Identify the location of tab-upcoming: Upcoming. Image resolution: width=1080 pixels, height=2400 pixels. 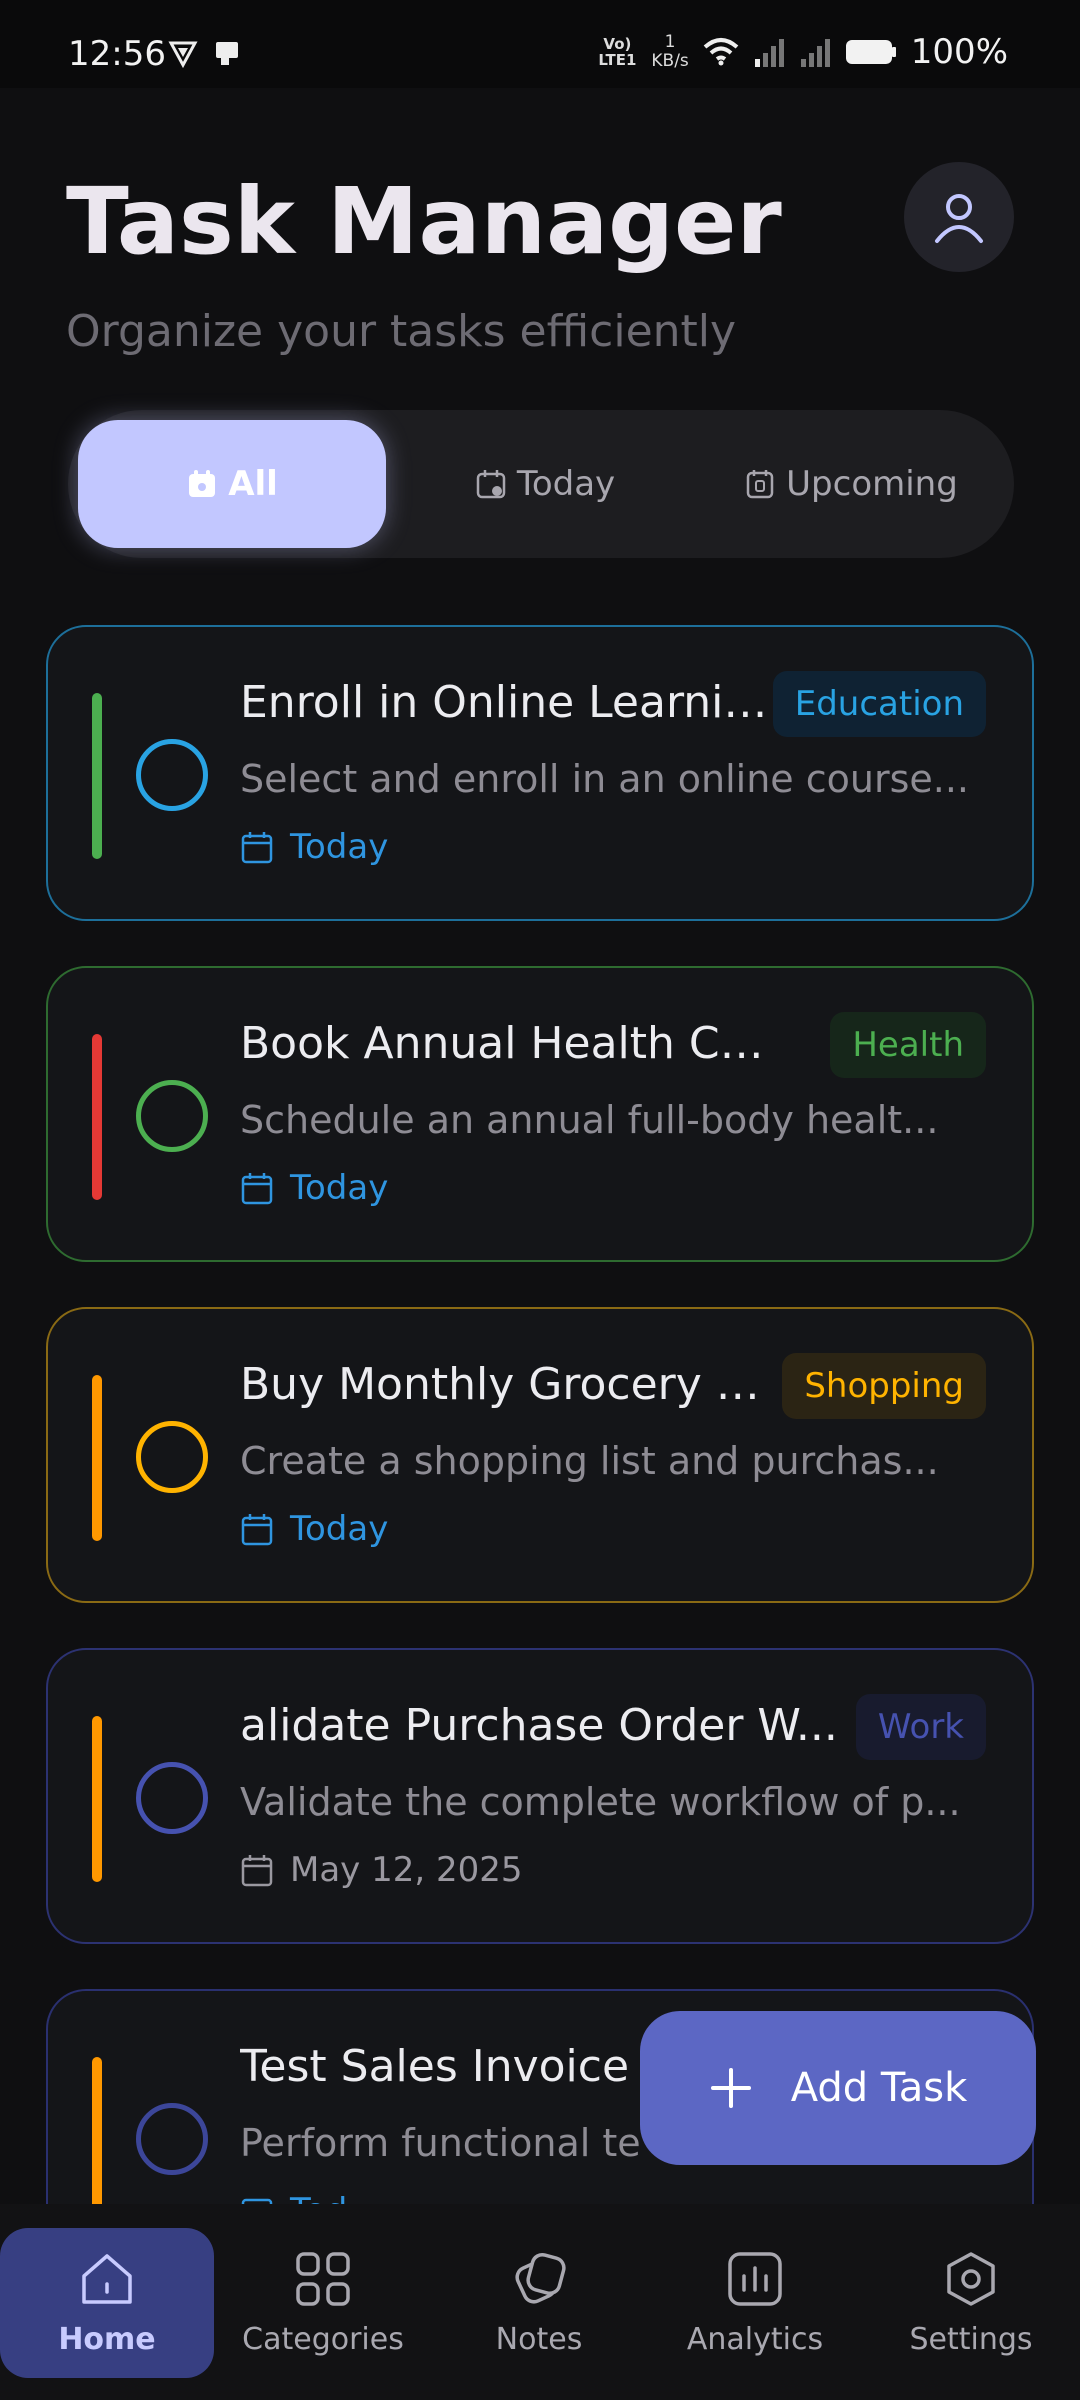
(851, 484).